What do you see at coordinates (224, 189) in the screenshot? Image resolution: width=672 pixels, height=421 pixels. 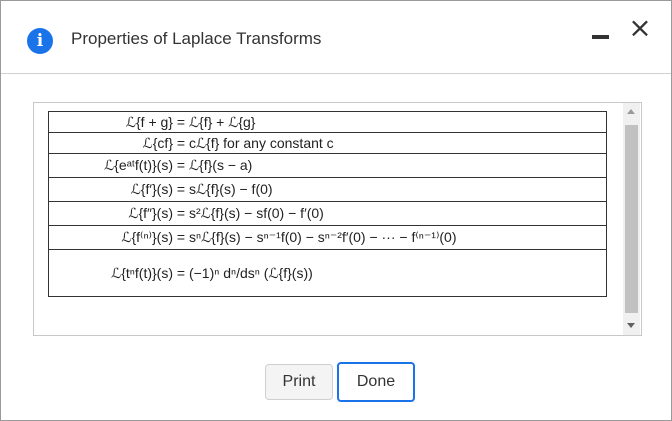 I see `formula-rhs: = sℒ{f}(s) − f(0)` at bounding box center [224, 189].